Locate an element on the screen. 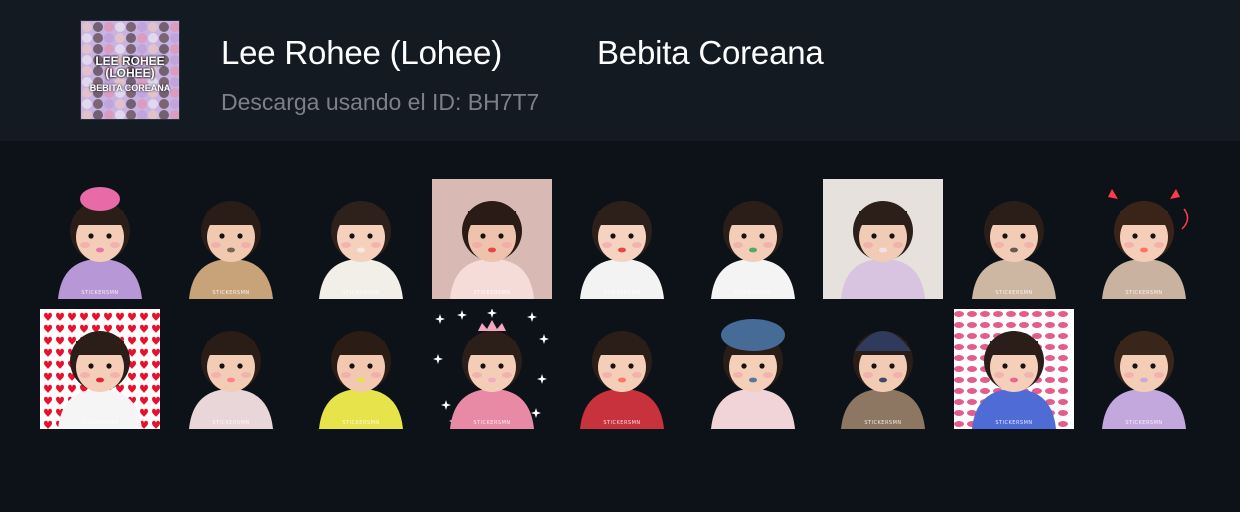 Image resolution: width=1240 pixels, height=512 pixels. sticker-4: STICKERSMN is located at coordinates (492, 239).